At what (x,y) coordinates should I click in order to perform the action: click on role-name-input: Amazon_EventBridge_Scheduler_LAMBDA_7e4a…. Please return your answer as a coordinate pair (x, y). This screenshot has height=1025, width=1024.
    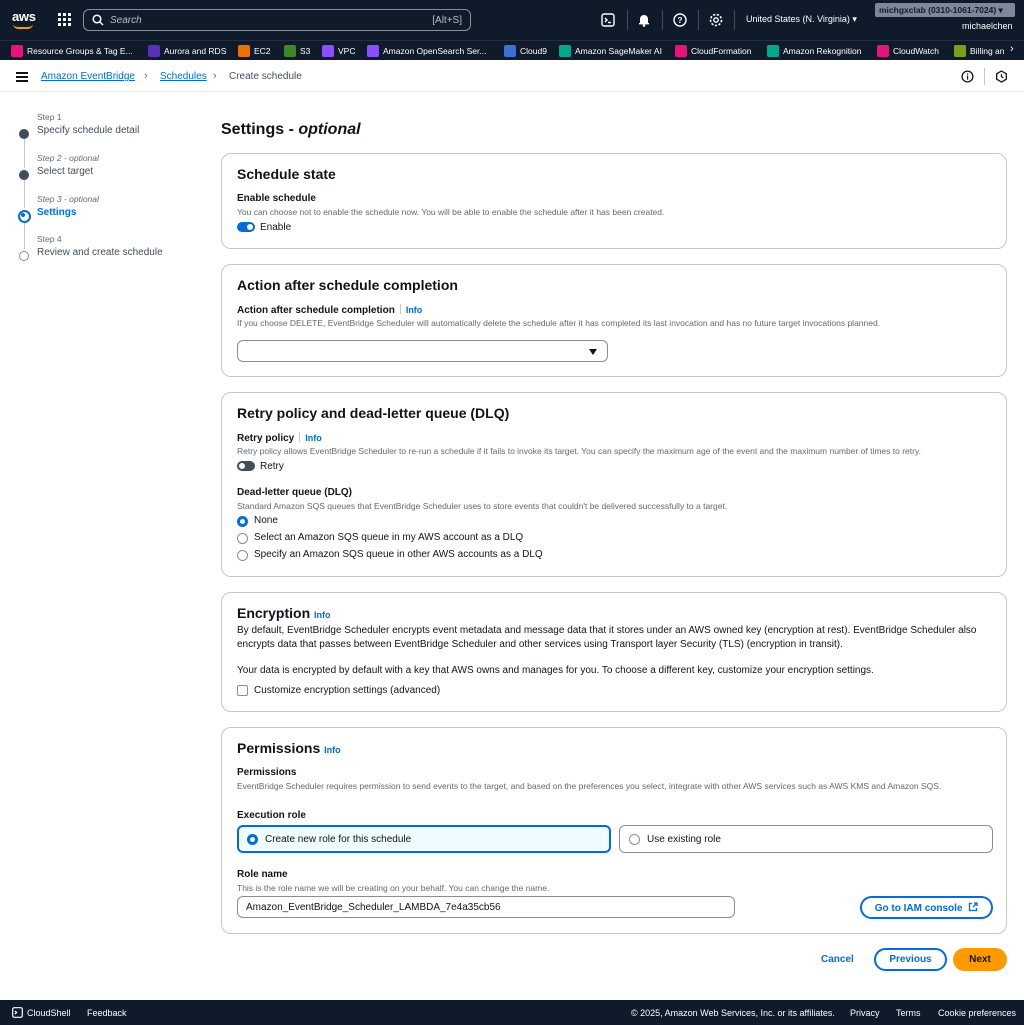
    Looking at the image, I should click on (486, 907).